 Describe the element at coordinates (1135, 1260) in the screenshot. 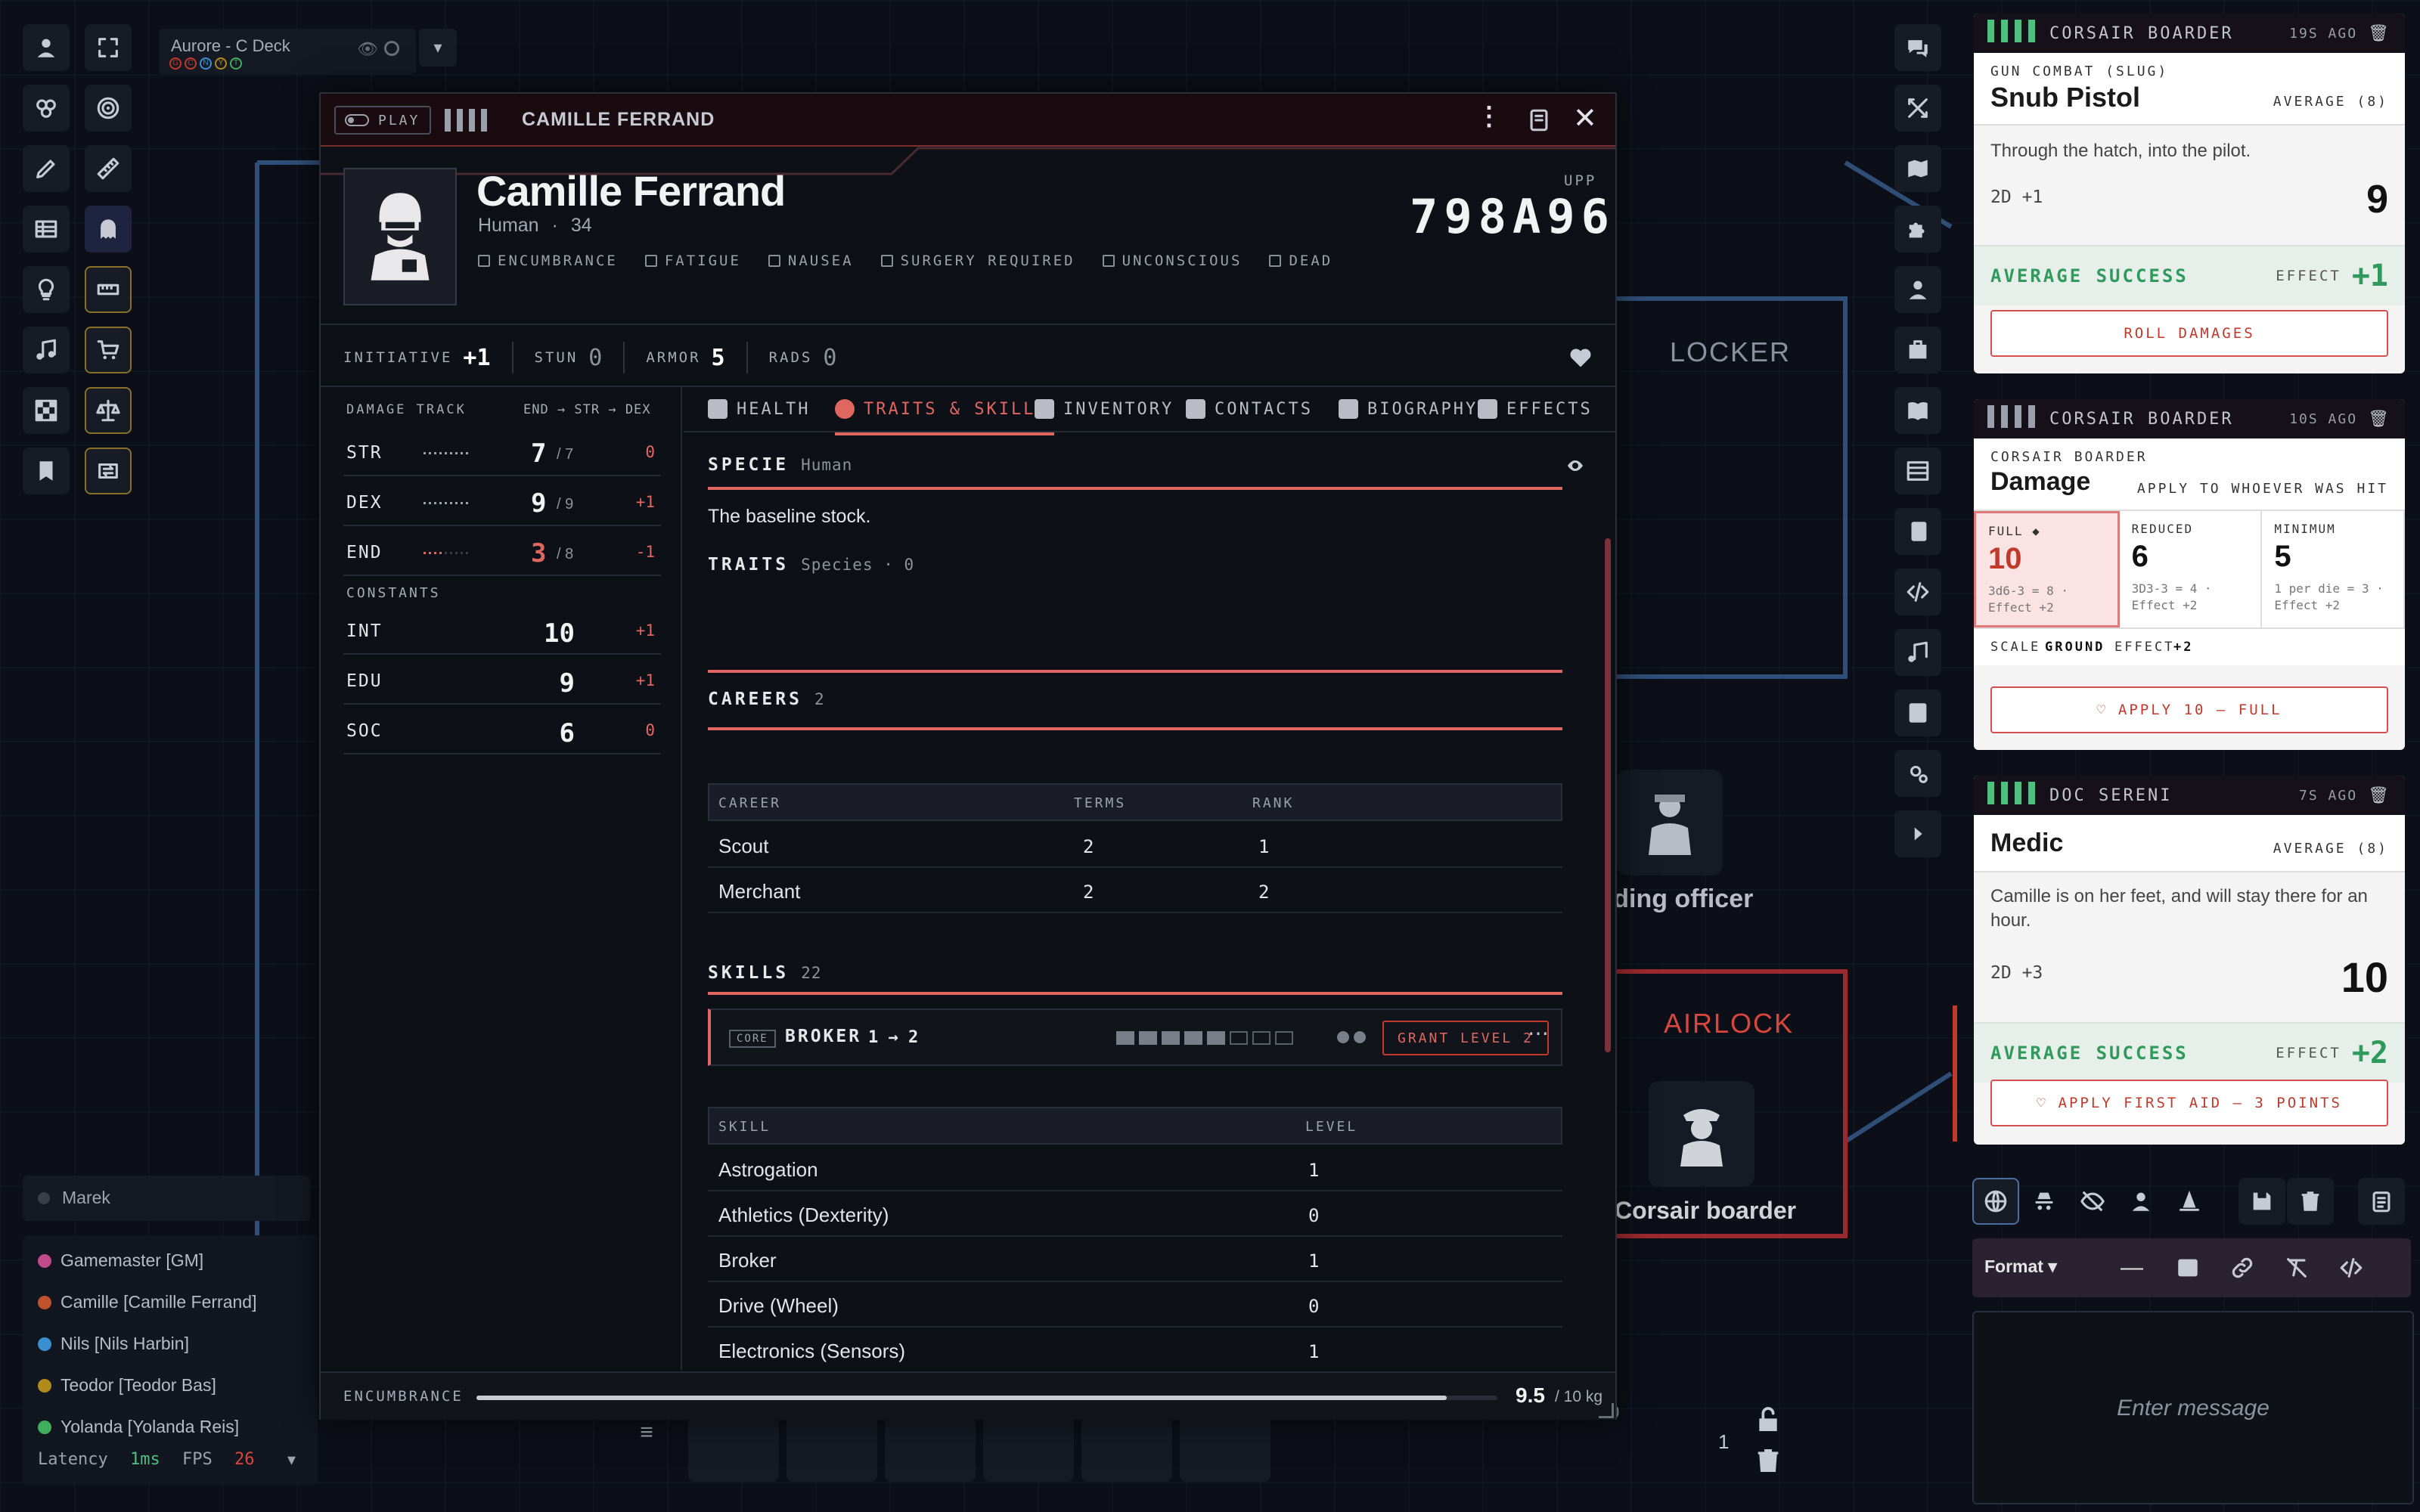

I see `skill-row: Broker 1` at that location.